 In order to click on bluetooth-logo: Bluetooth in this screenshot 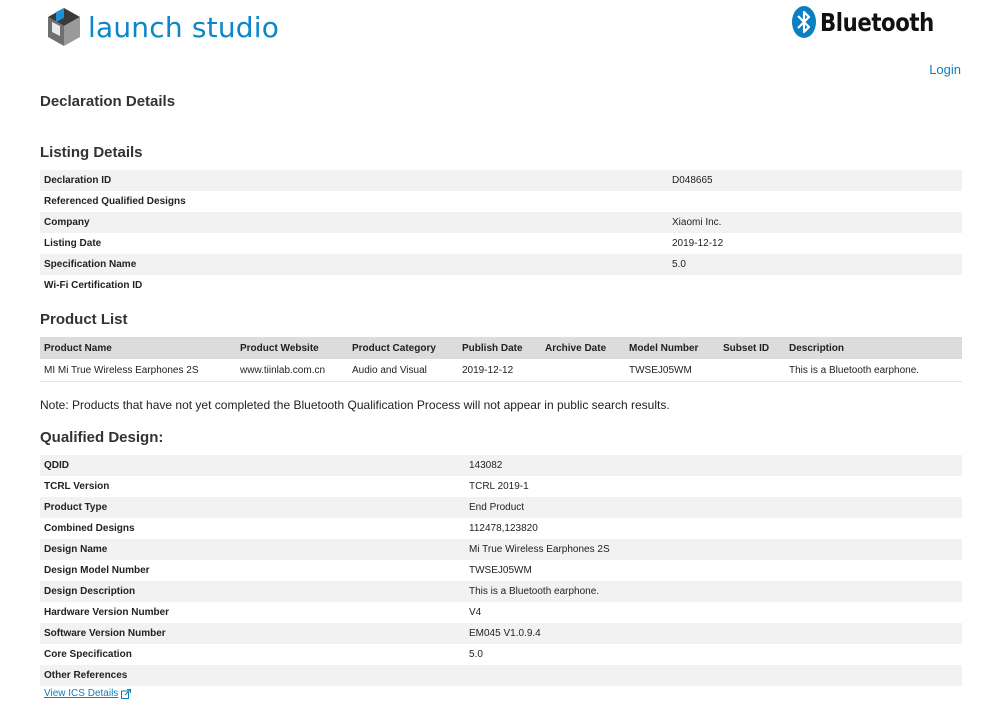, I will do `click(873, 22)`.